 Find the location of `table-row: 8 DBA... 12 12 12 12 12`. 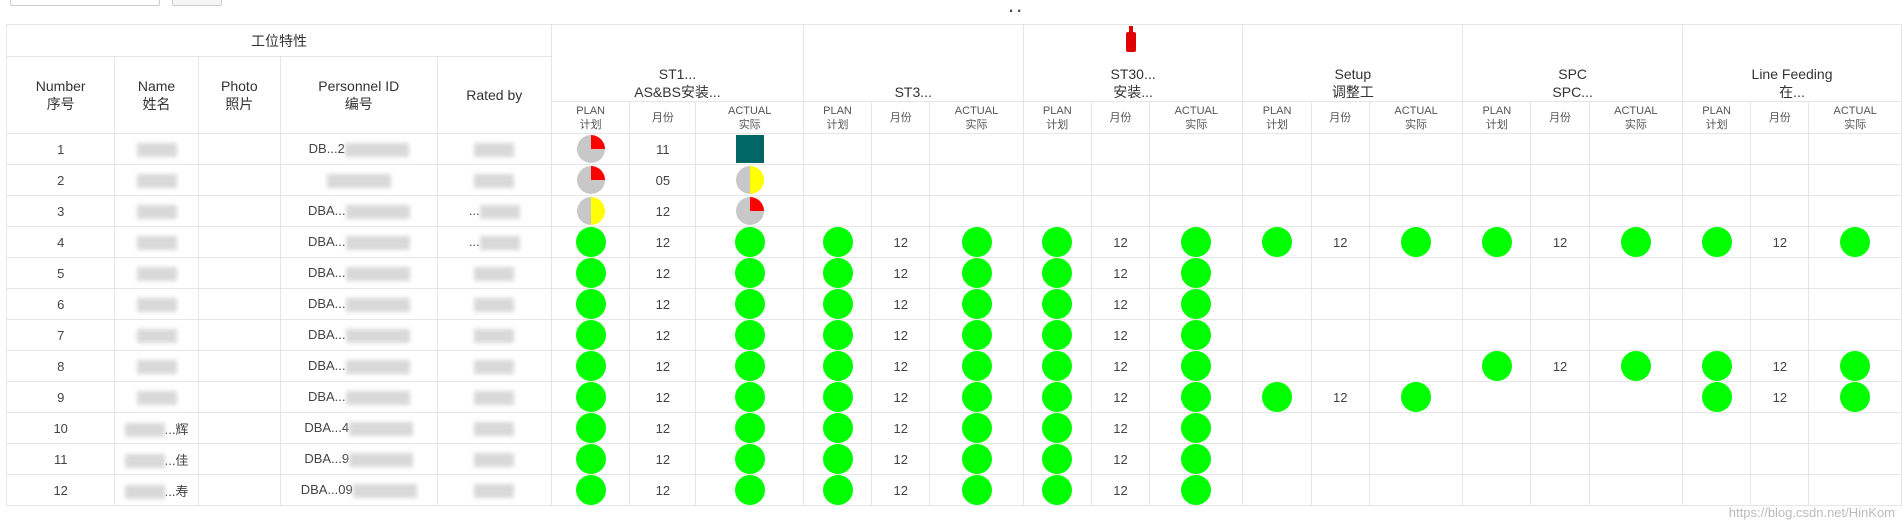

table-row: 8 DBA... 12 12 12 12 12 is located at coordinates (953, 366).